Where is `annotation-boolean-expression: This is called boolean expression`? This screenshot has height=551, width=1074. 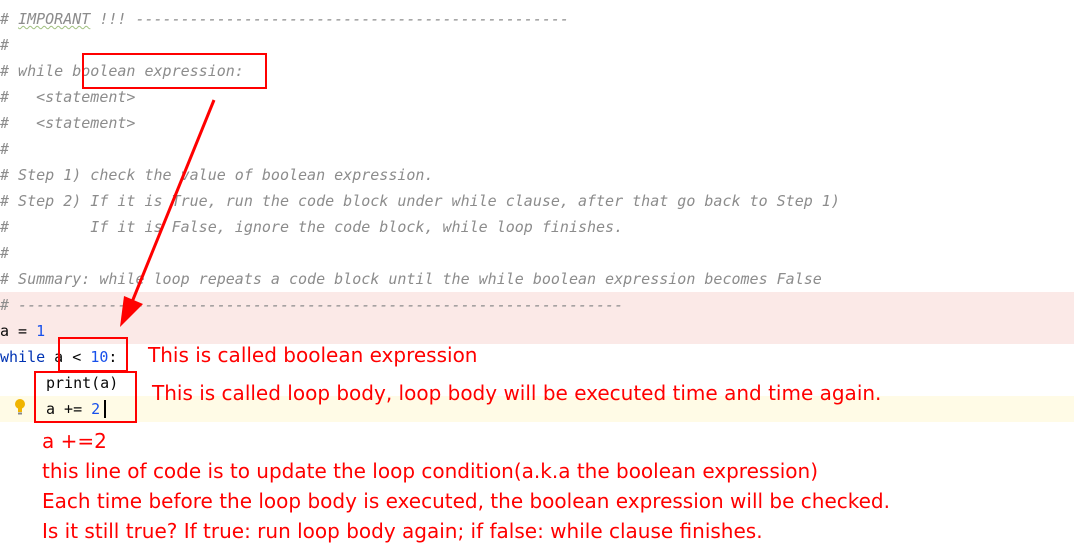 annotation-boolean-expression: This is called boolean expression is located at coordinates (313, 355).